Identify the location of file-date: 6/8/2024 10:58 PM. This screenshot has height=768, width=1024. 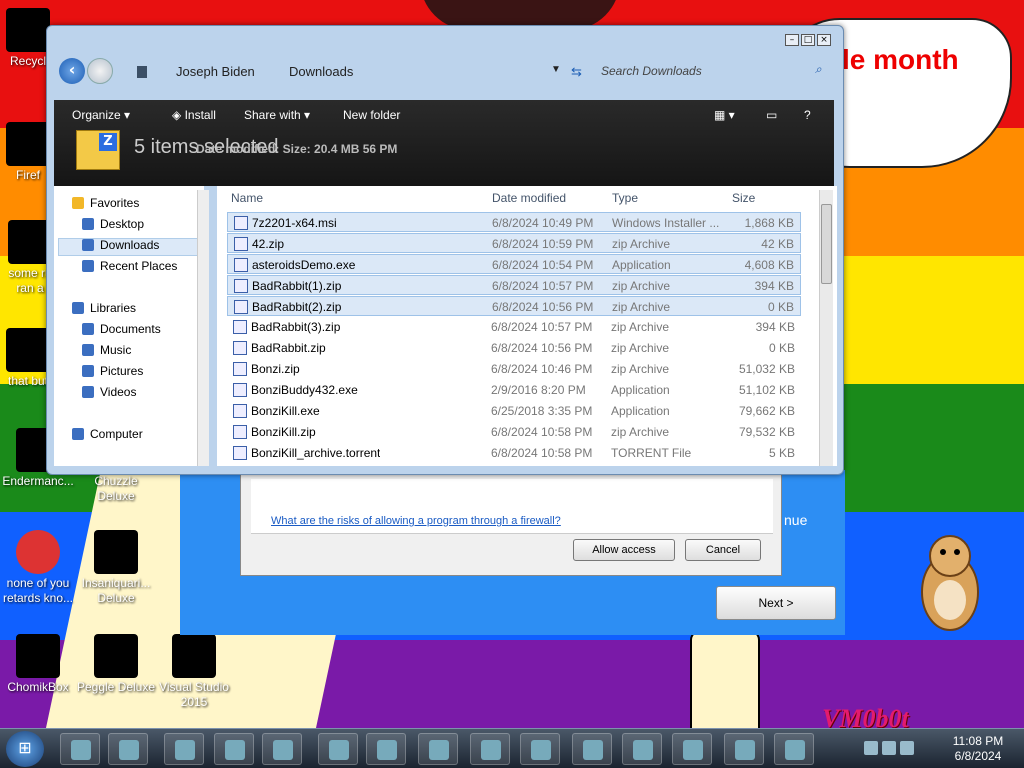
(542, 432).